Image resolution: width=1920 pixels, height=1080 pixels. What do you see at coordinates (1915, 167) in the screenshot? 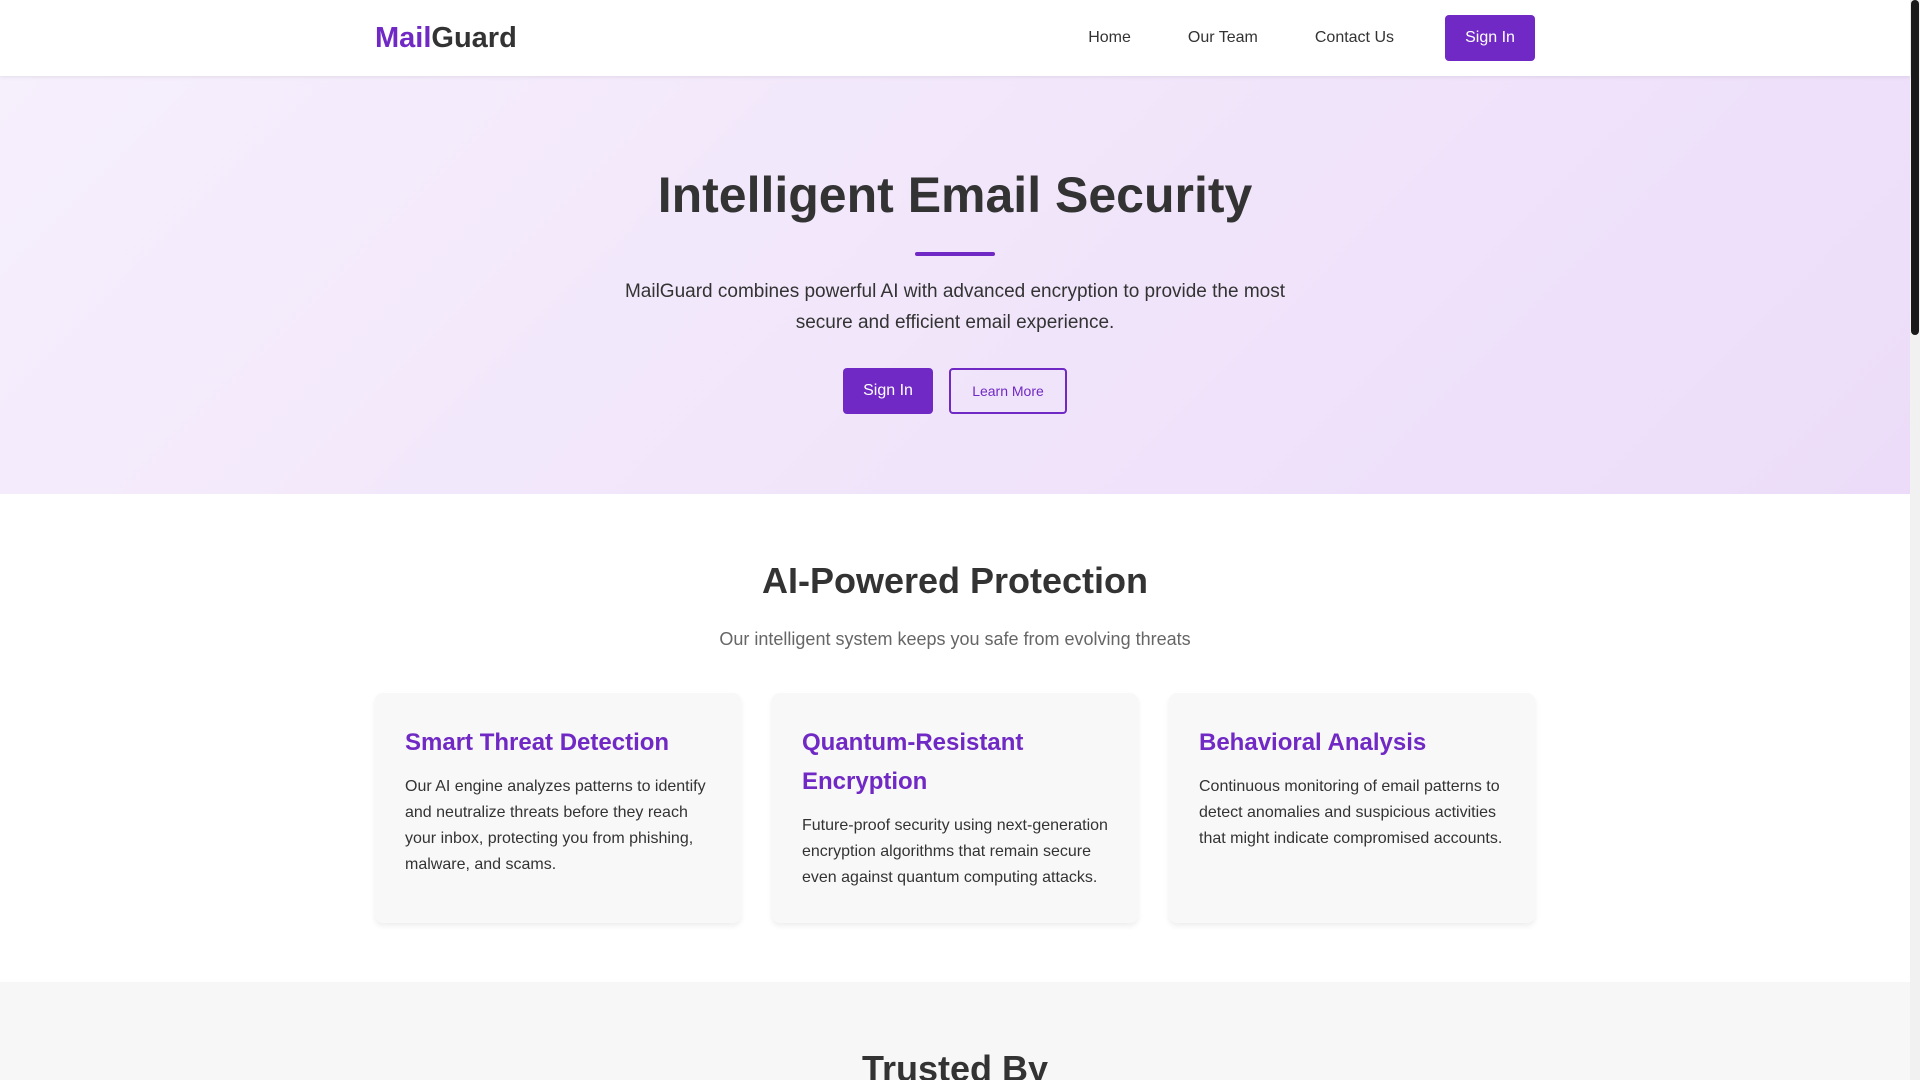
I see `scrollbar-thumb` at bounding box center [1915, 167].